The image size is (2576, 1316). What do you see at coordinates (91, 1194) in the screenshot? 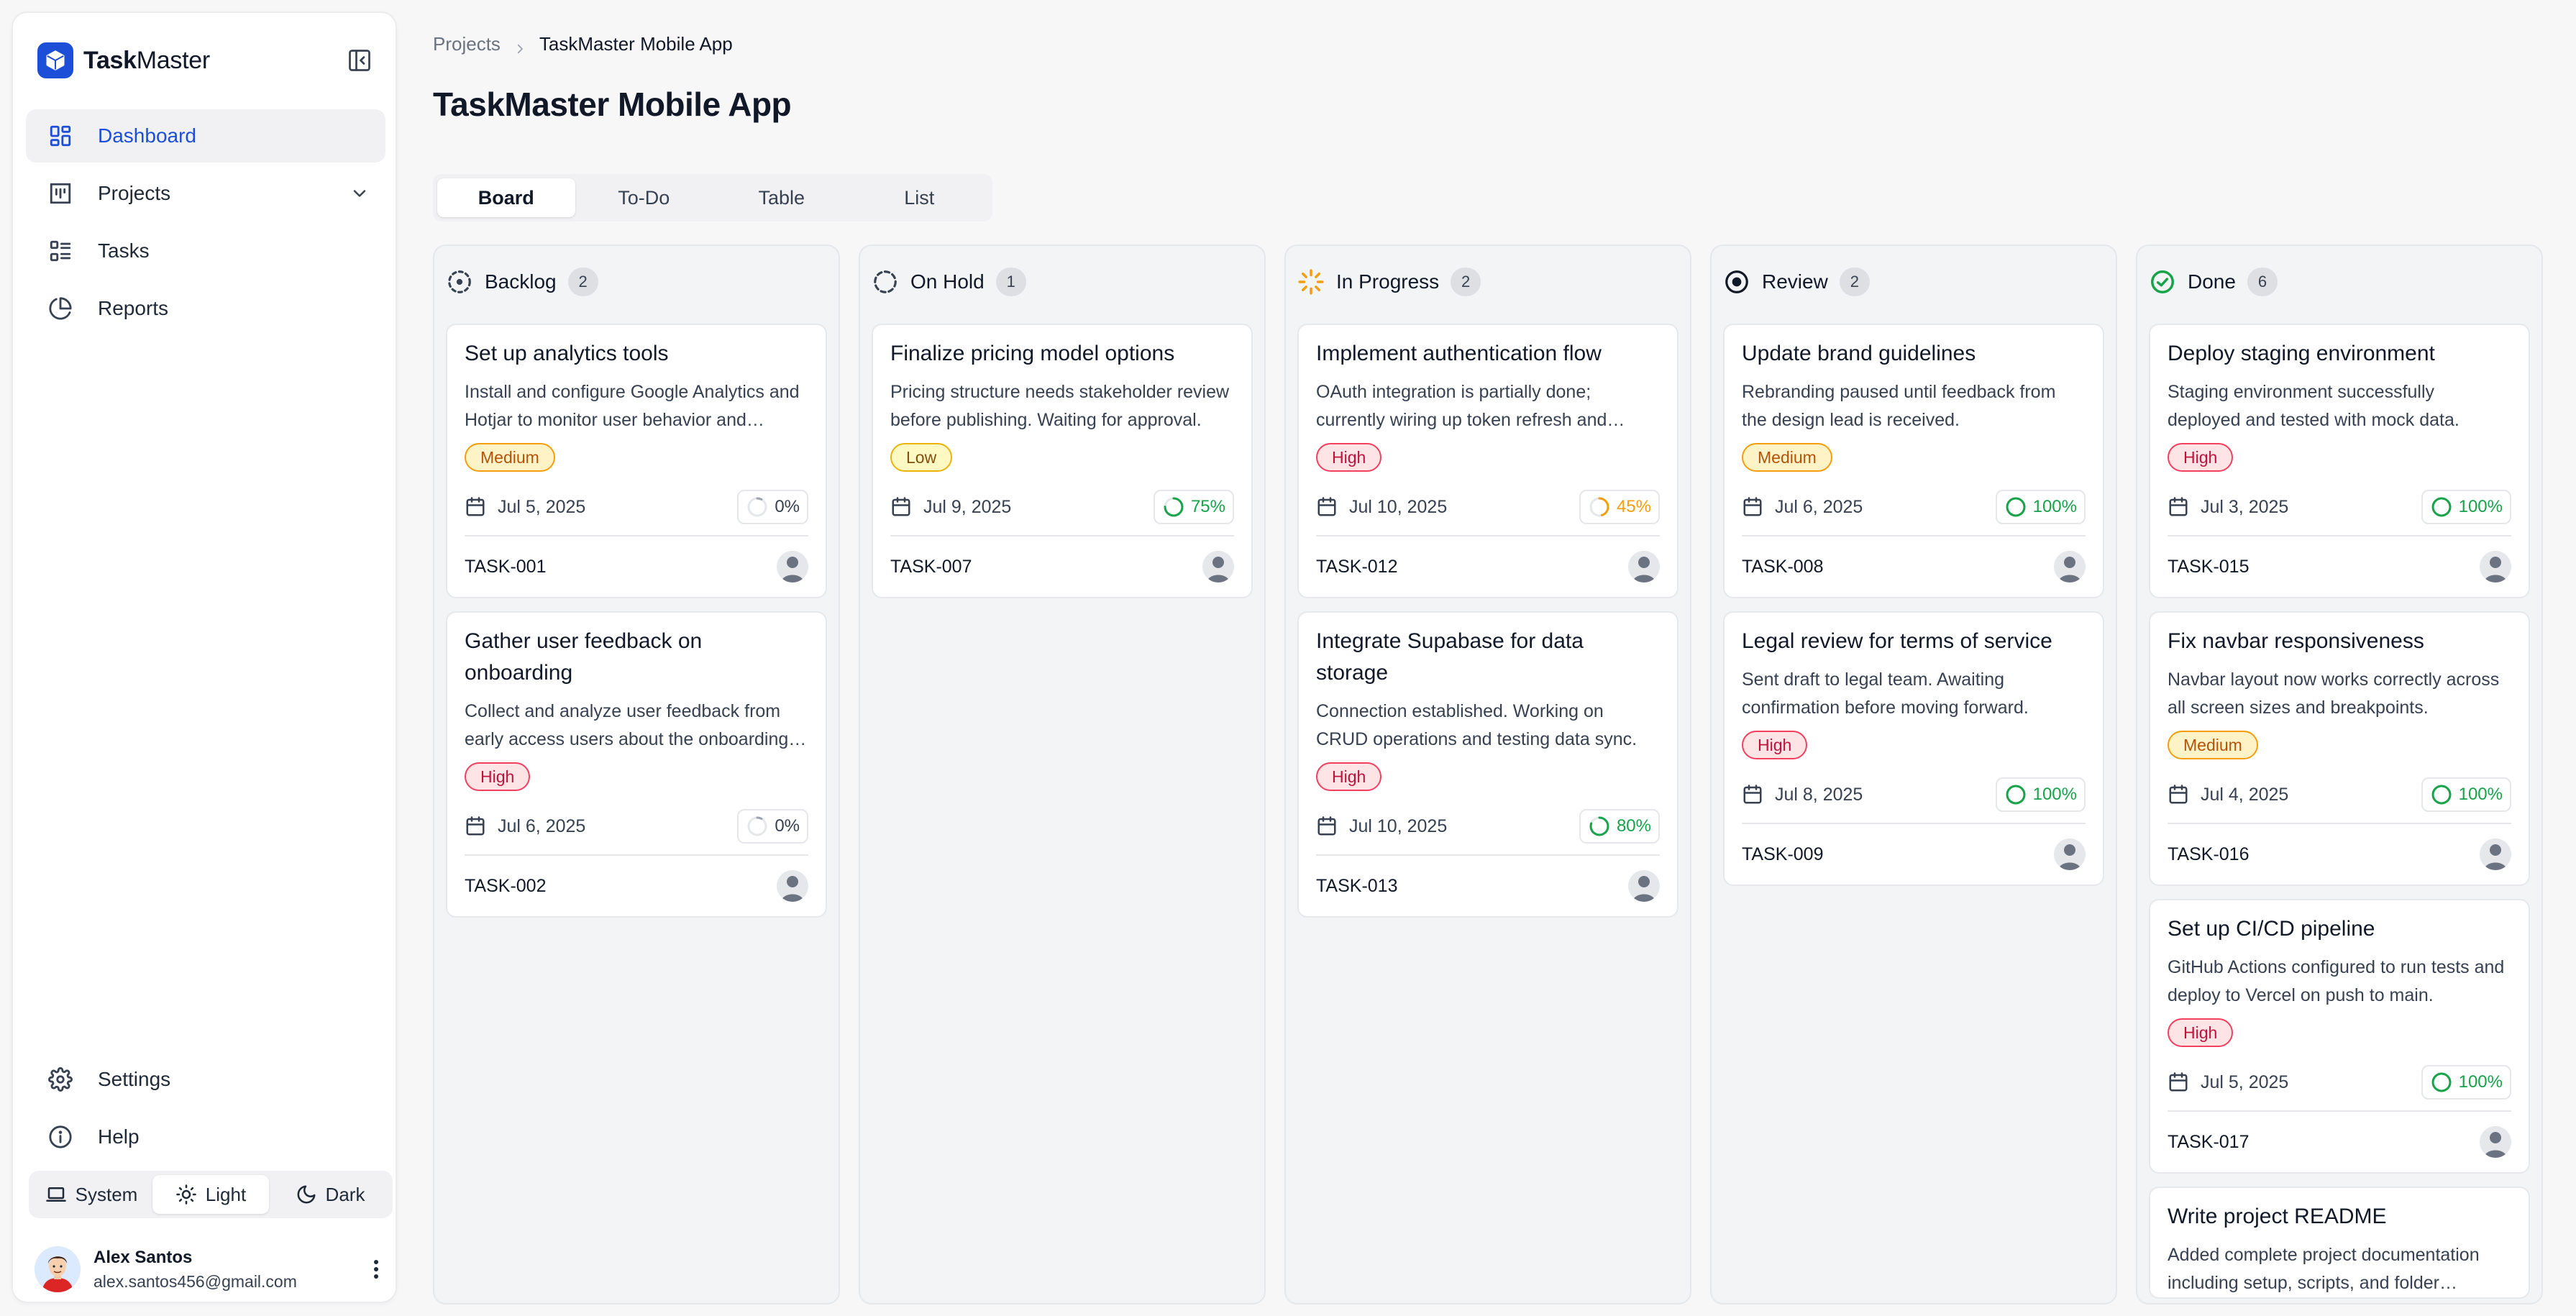
I see `theme-system-option: System` at bounding box center [91, 1194].